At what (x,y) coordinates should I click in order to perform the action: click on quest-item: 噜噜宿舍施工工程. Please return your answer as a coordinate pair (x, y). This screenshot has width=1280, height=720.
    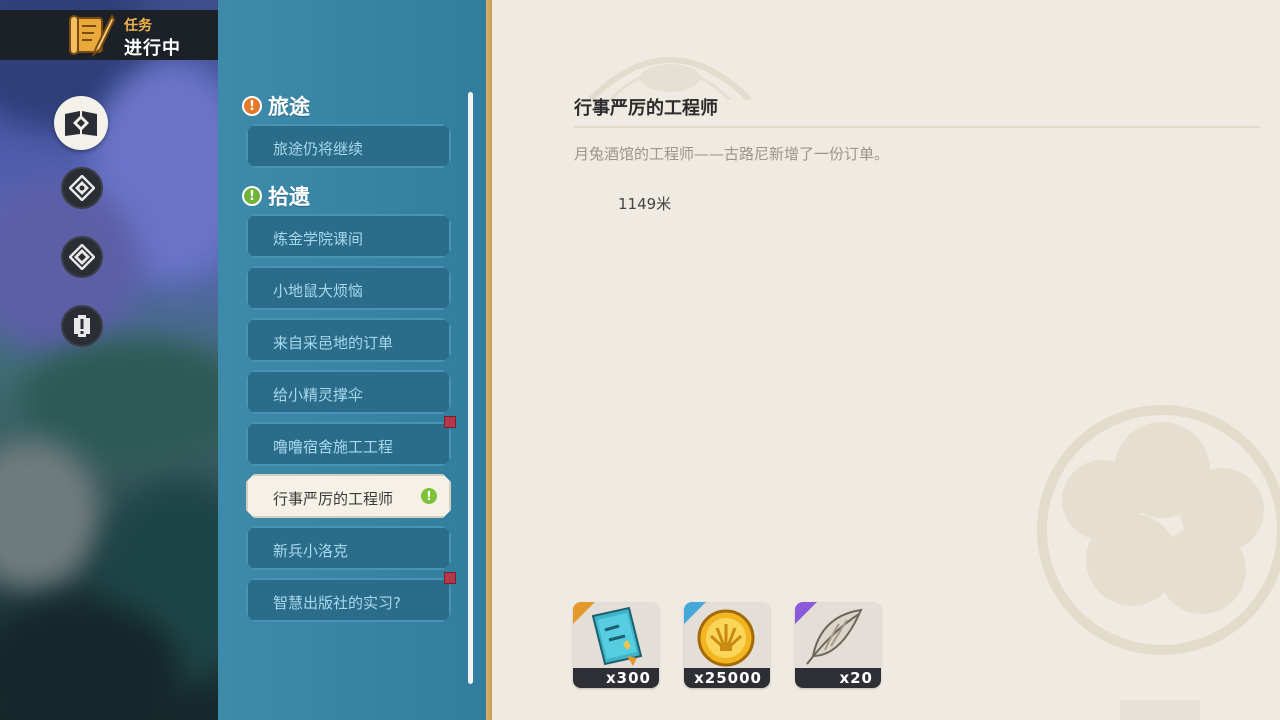
    Looking at the image, I should click on (348, 444).